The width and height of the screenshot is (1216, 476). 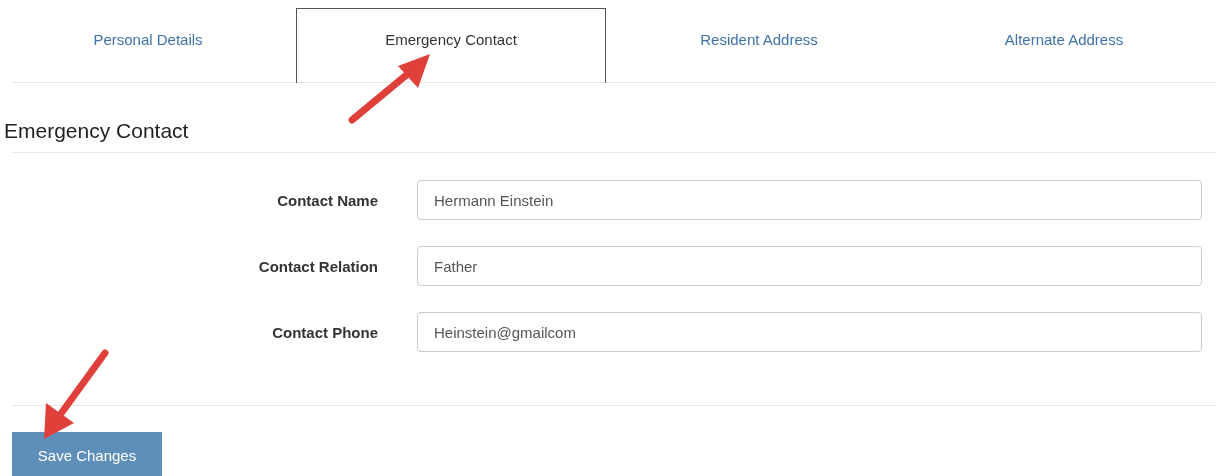 What do you see at coordinates (1064, 45) in the screenshot?
I see `tab: Alternate Address` at bounding box center [1064, 45].